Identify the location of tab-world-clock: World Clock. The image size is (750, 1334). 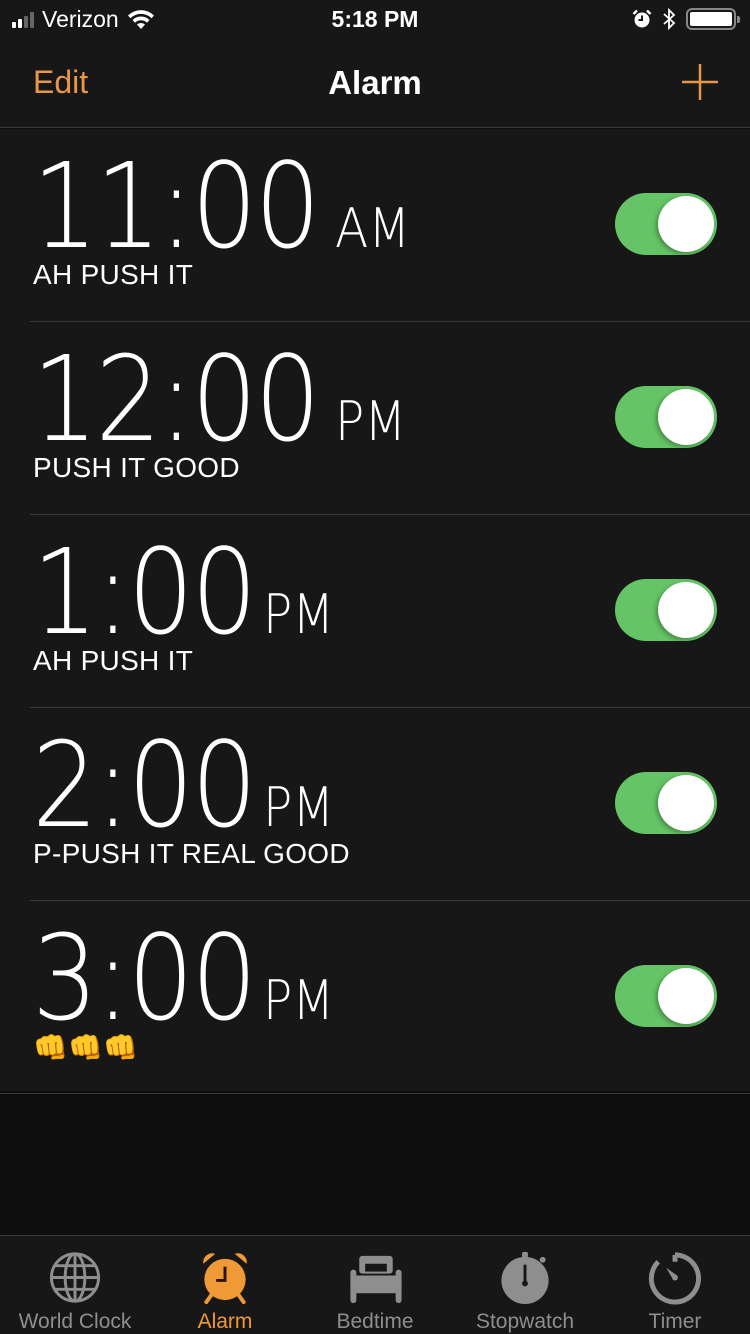
(75, 1285).